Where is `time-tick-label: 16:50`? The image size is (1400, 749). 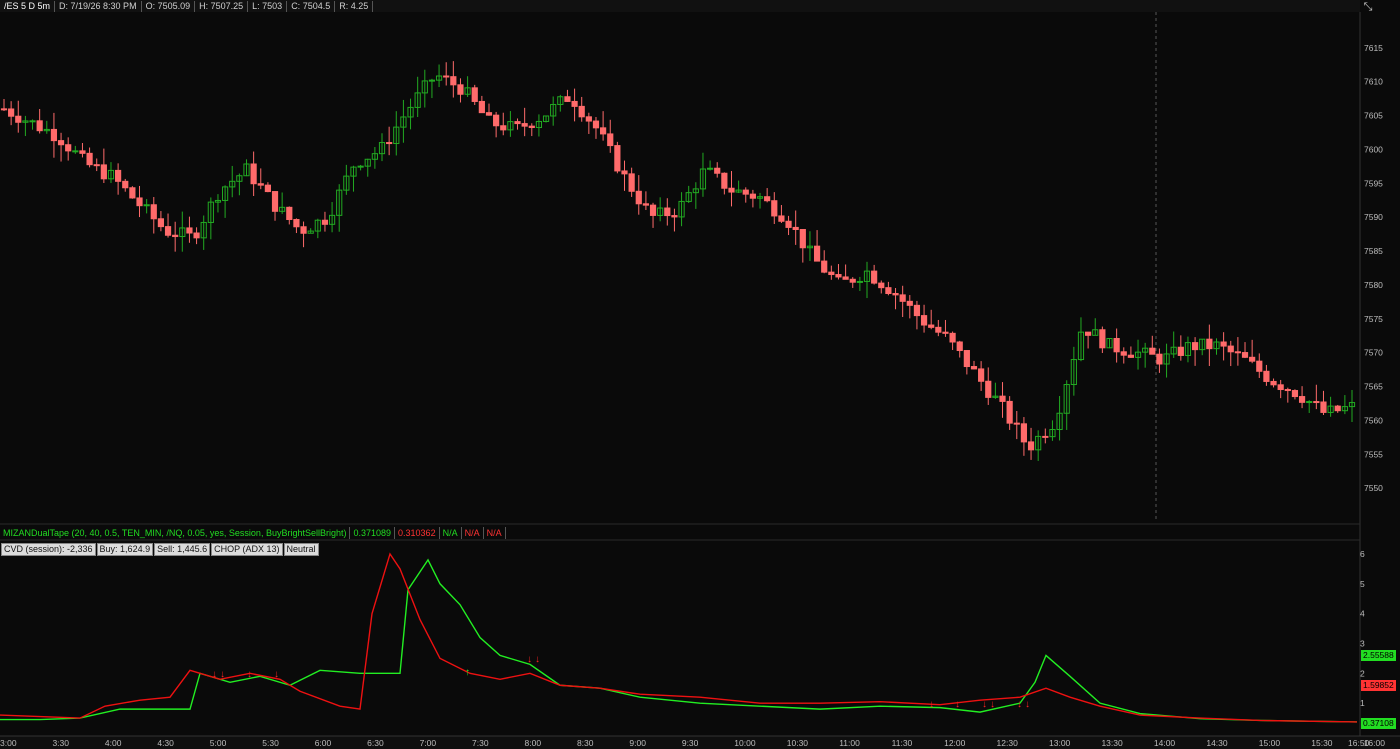
time-tick-label: 16:50 is located at coordinates (1359, 743).